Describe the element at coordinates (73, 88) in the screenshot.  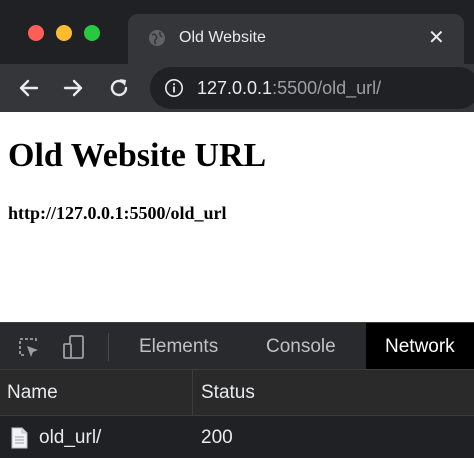
I see `arrow-right-icon` at that location.